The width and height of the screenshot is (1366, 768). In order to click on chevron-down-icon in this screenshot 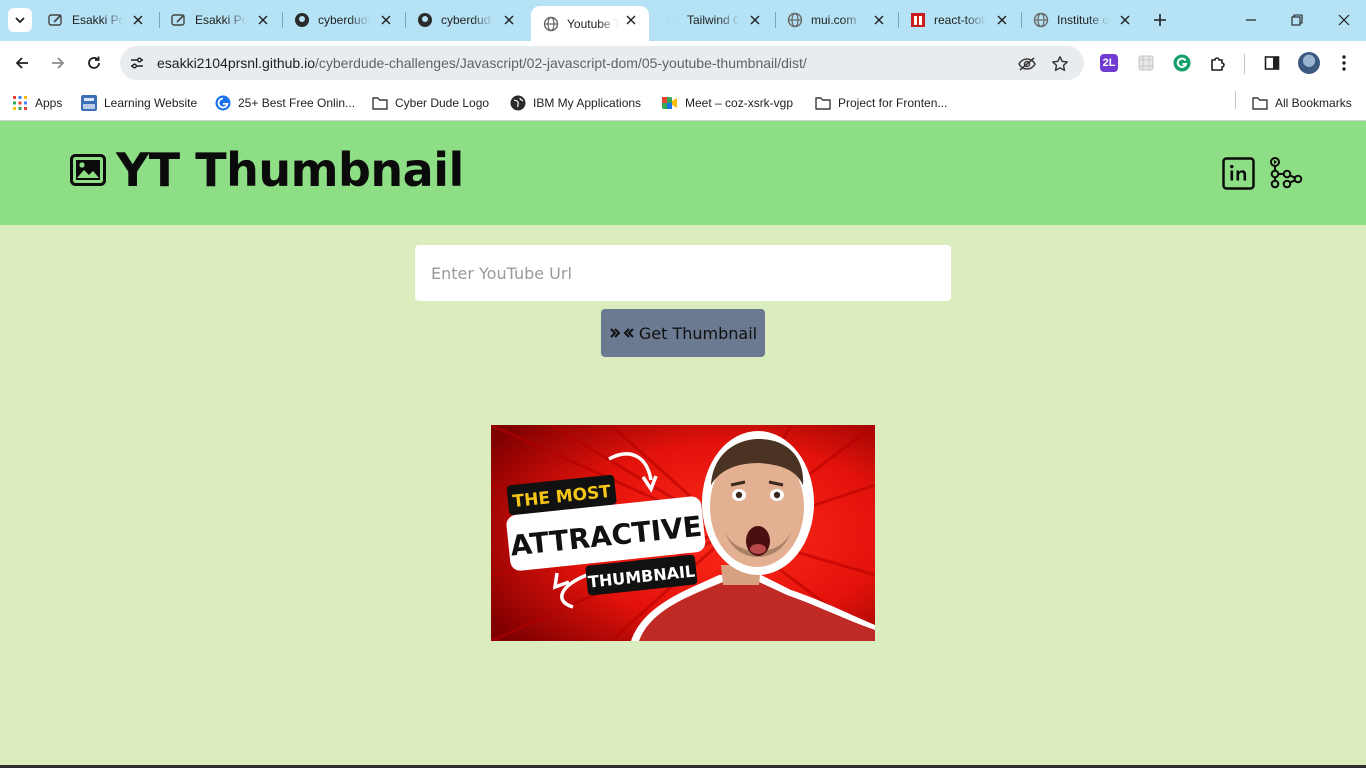, I will do `click(20, 20)`.